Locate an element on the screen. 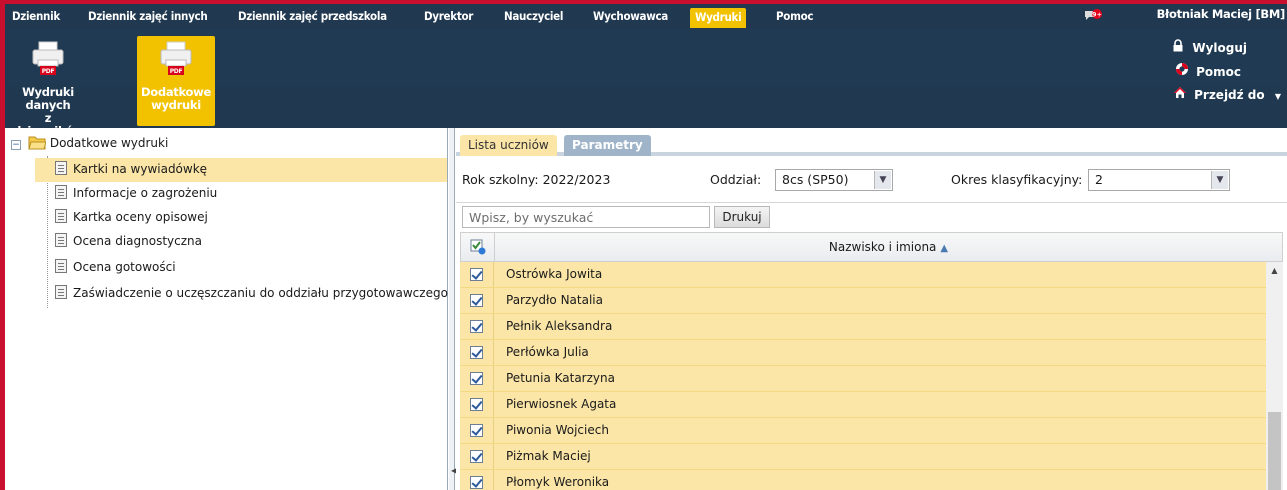 This screenshot has height=490, width=1287. search-row: Drukuj is located at coordinates (871, 216).